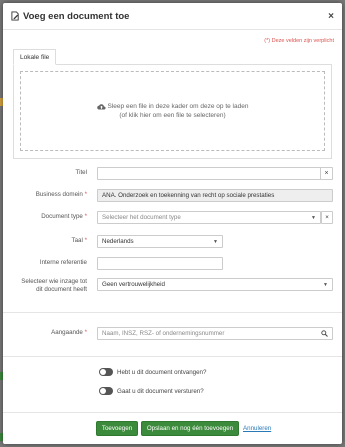  Describe the element at coordinates (257, 428) in the screenshot. I see `cancel-link: Annuleren` at that location.